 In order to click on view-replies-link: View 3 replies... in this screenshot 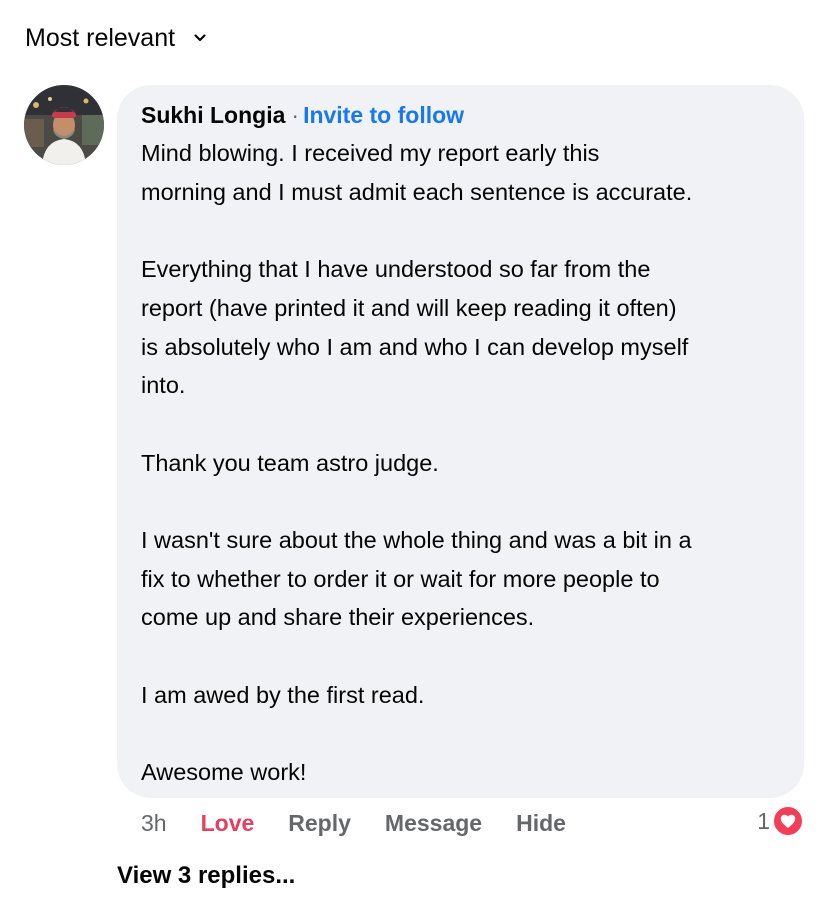, I will do `click(206, 876)`.